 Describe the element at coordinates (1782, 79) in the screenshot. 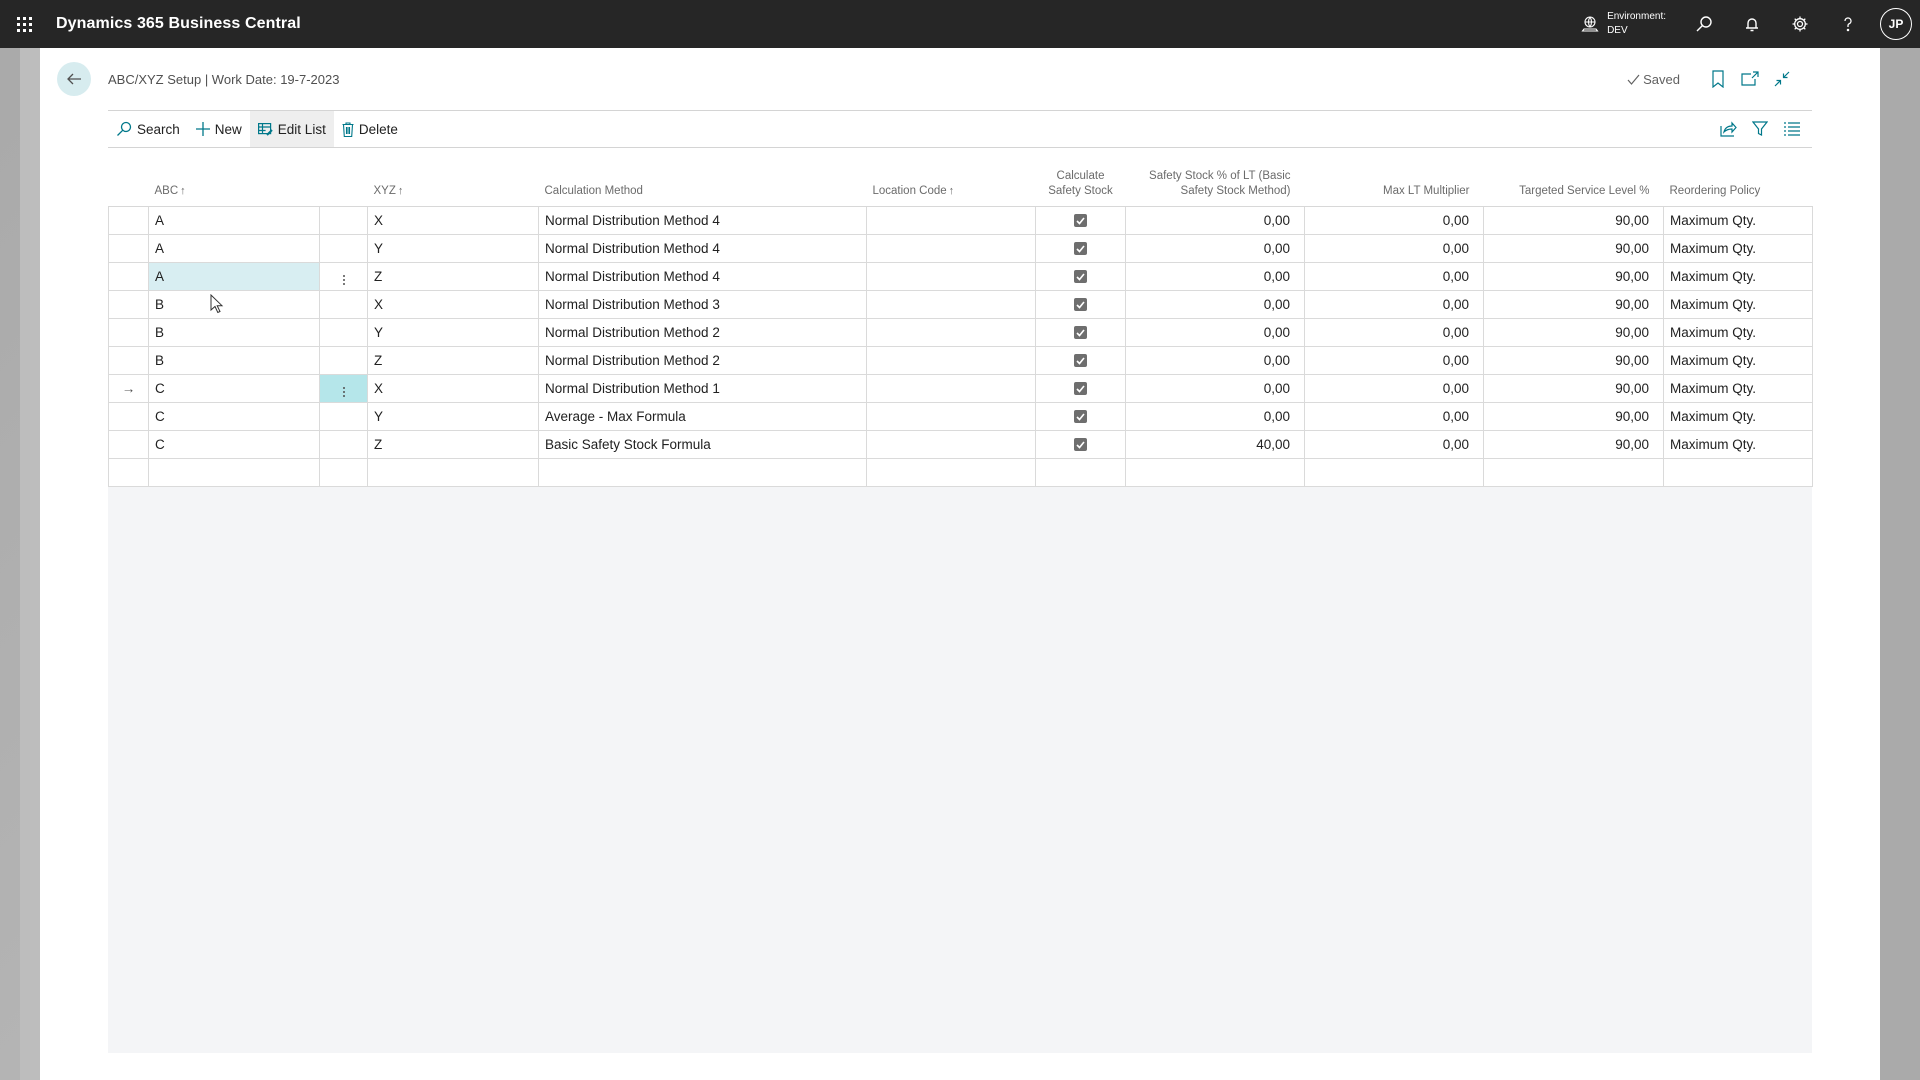

I see `collapse-button` at that location.